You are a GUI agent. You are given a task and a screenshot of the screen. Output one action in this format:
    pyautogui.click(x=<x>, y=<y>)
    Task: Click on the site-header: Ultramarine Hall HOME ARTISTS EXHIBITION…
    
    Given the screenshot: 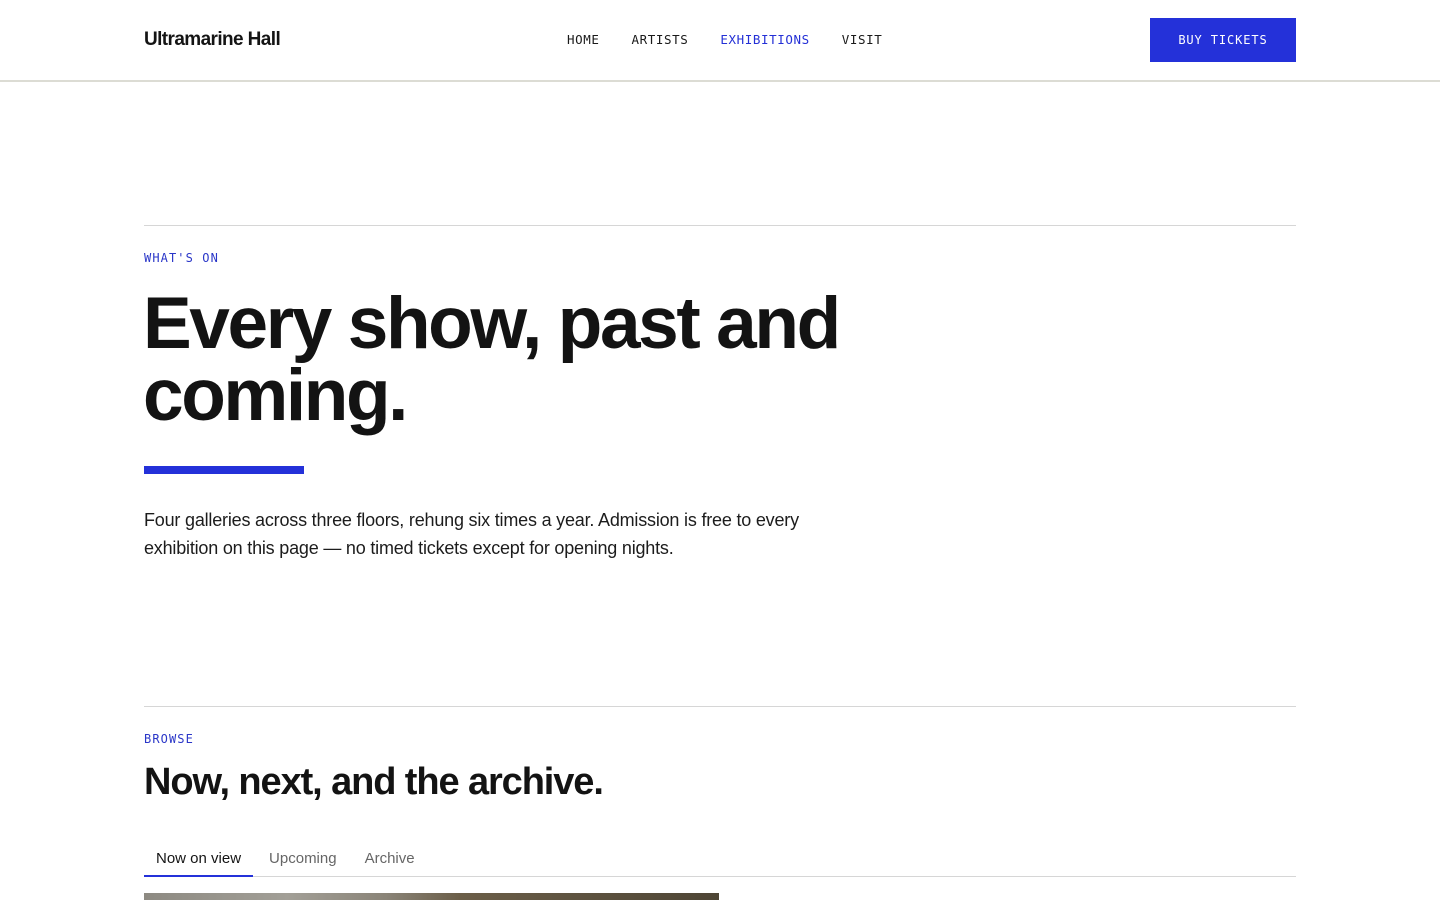 What is the action you would take?
    pyautogui.click(x=720, y=41)
    